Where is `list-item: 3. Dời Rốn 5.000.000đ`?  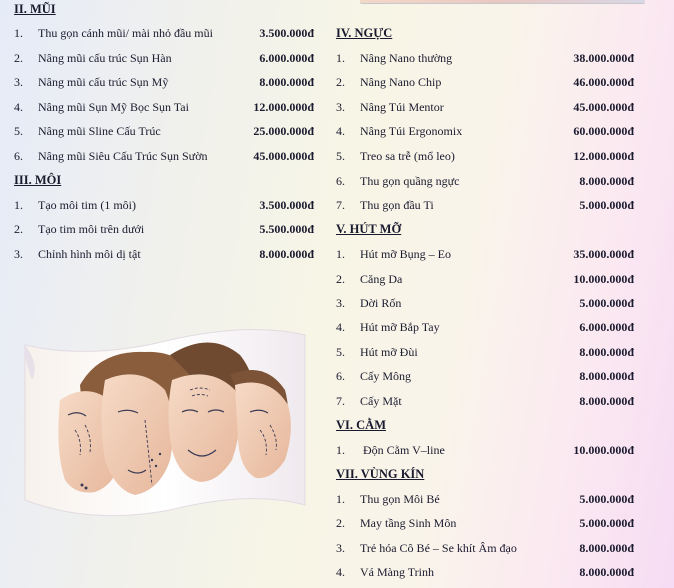 list-item: 3. Dời Rốn 5.000.000đ is located at coordinates (492, 303).